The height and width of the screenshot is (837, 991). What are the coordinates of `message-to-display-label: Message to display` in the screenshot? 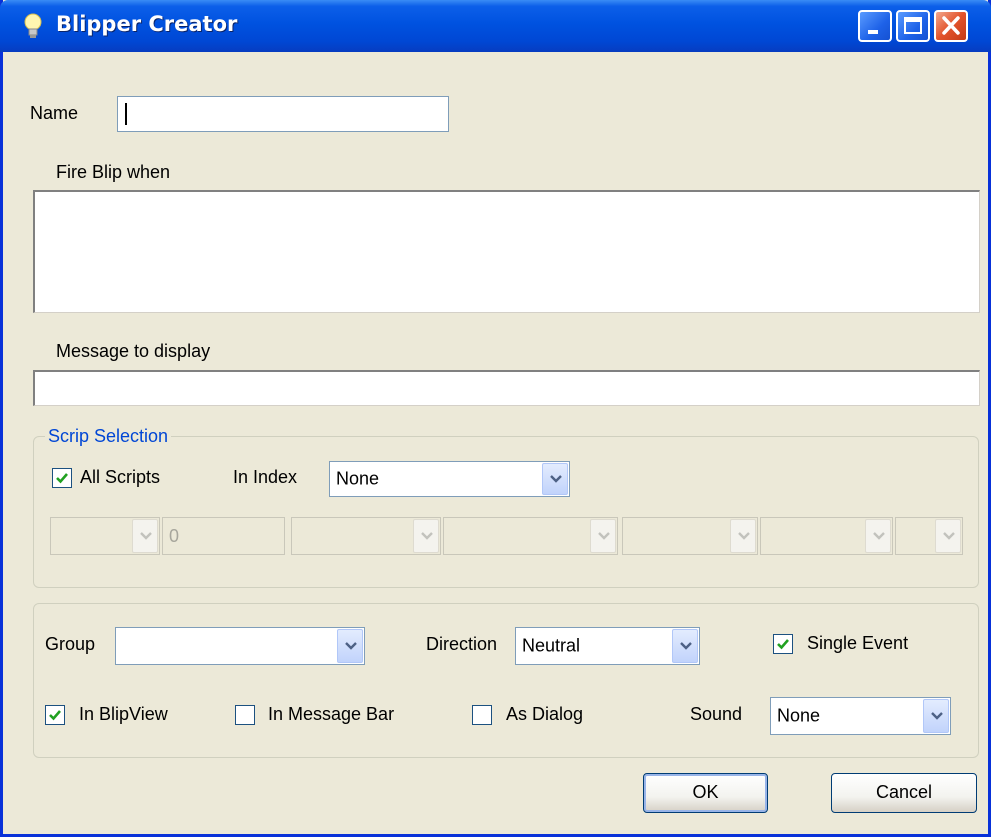 It's located at (133, 351).